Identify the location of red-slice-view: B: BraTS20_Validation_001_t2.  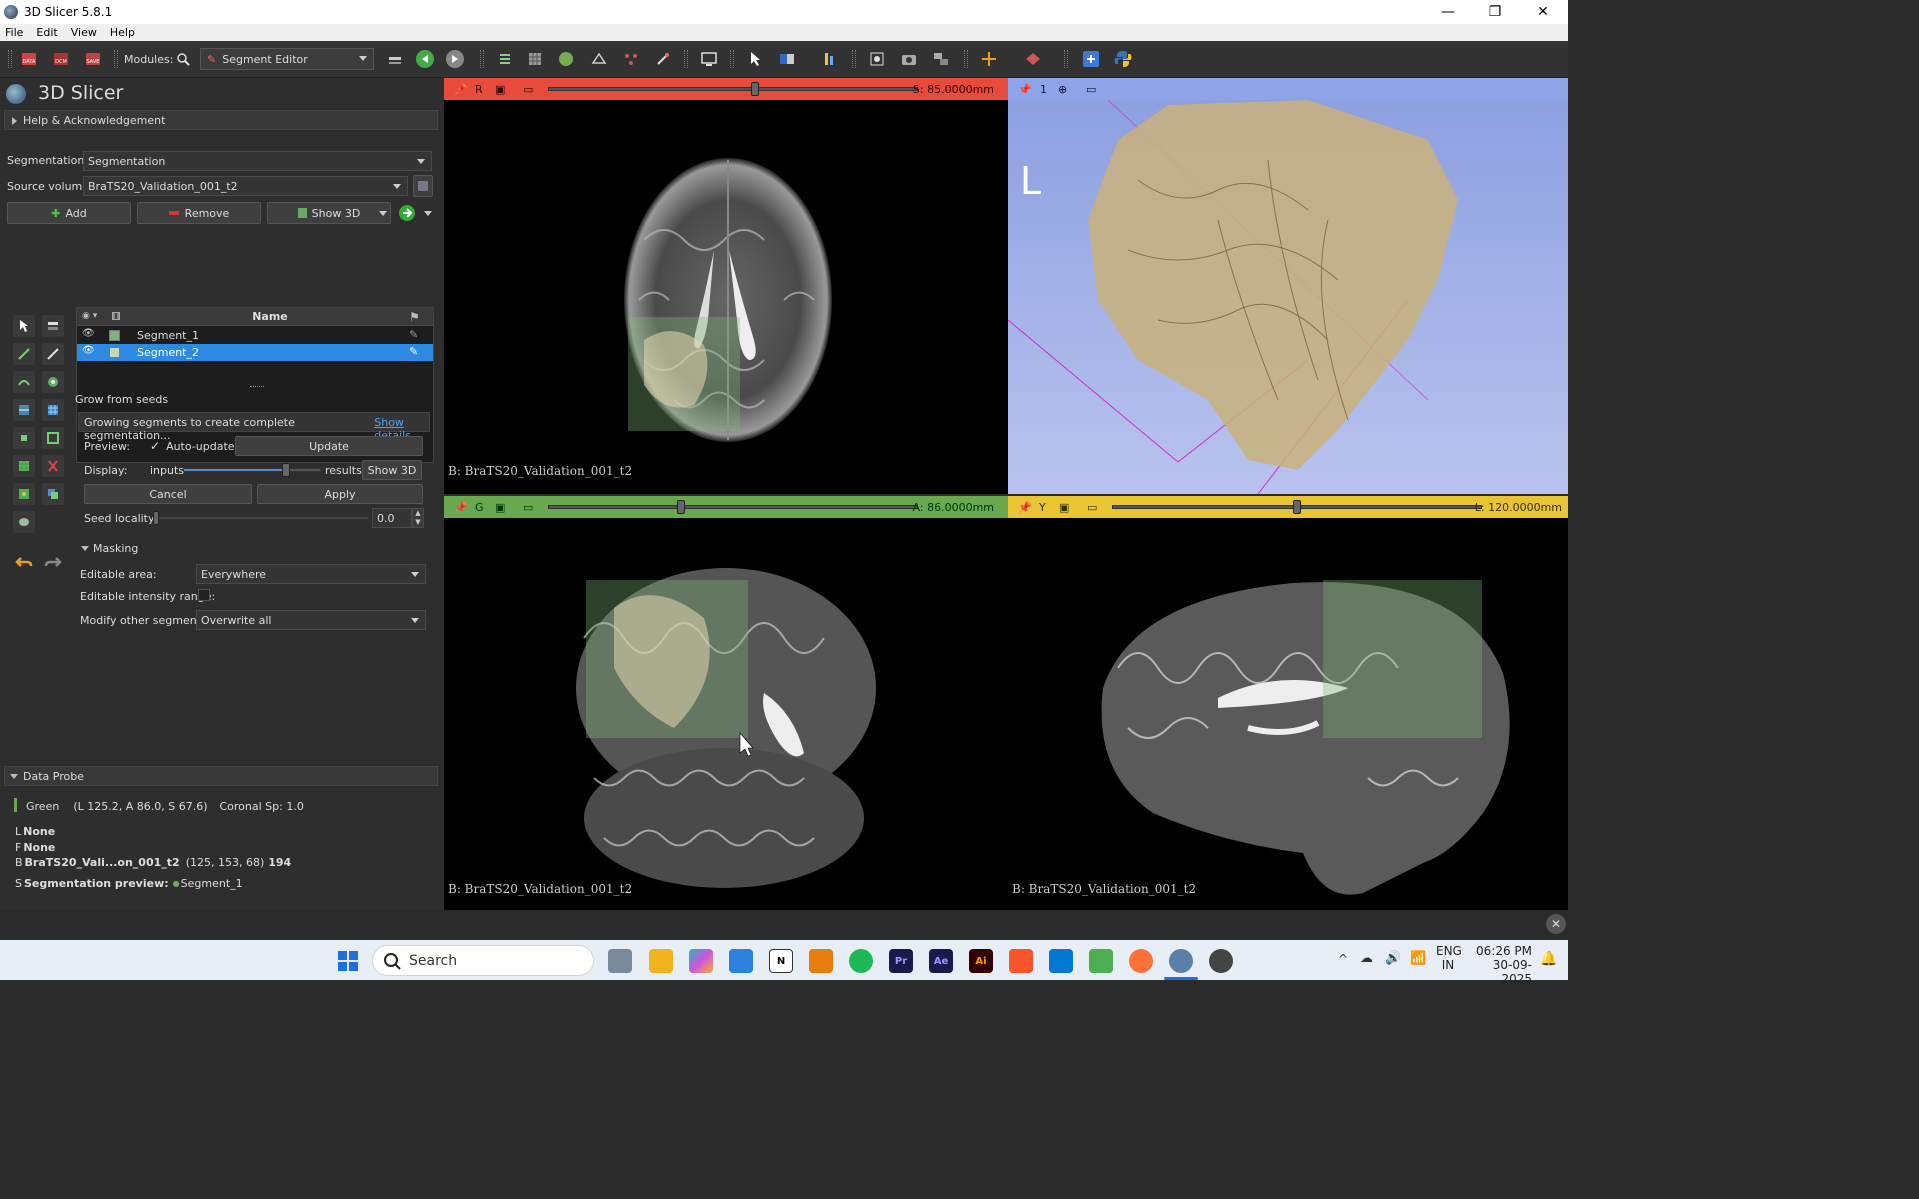
(726, 297).